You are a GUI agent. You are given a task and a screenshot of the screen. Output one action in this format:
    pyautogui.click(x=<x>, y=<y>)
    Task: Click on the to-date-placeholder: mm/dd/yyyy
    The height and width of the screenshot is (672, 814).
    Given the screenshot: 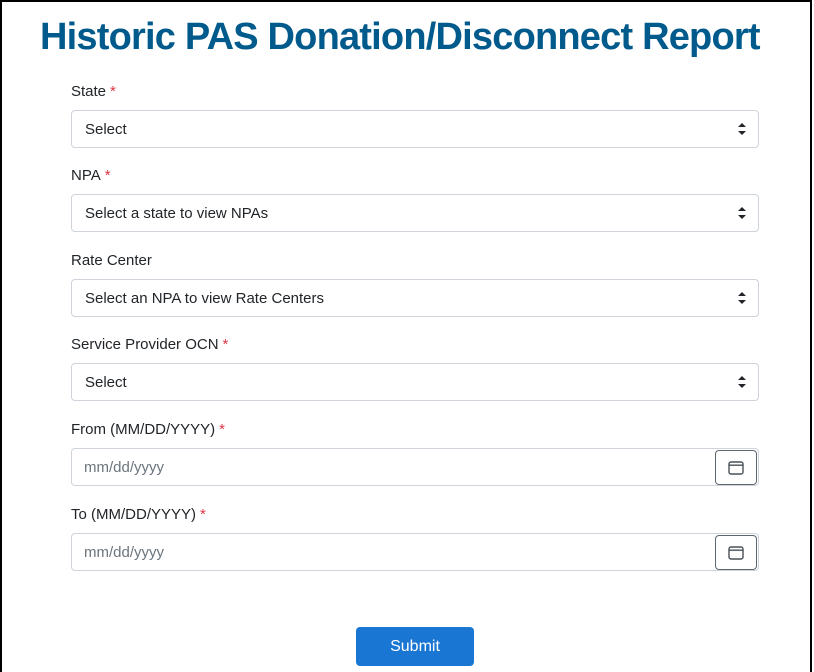 What is the action you would take?
    pyautogui.click(x=124, y=552)
    